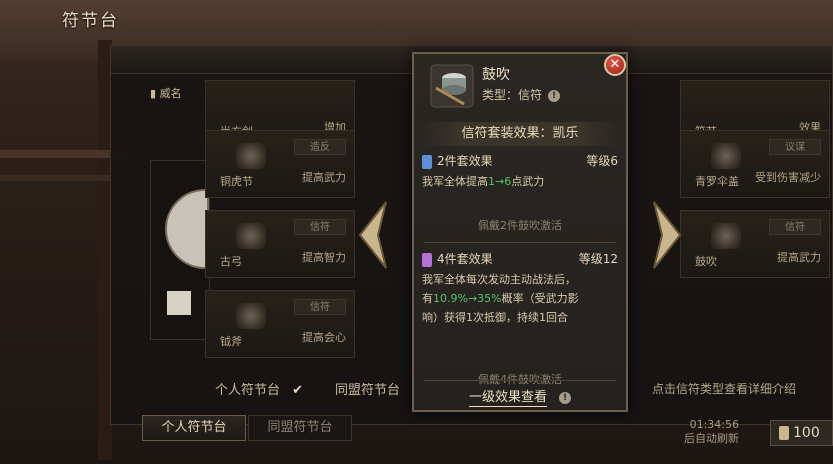 The height and width of the screenshot is (464, 833). Describe the element at coordinates (724, 389) in the screenshot. I see `hint-text: 点击信符类型查看详细介绍` at that location.